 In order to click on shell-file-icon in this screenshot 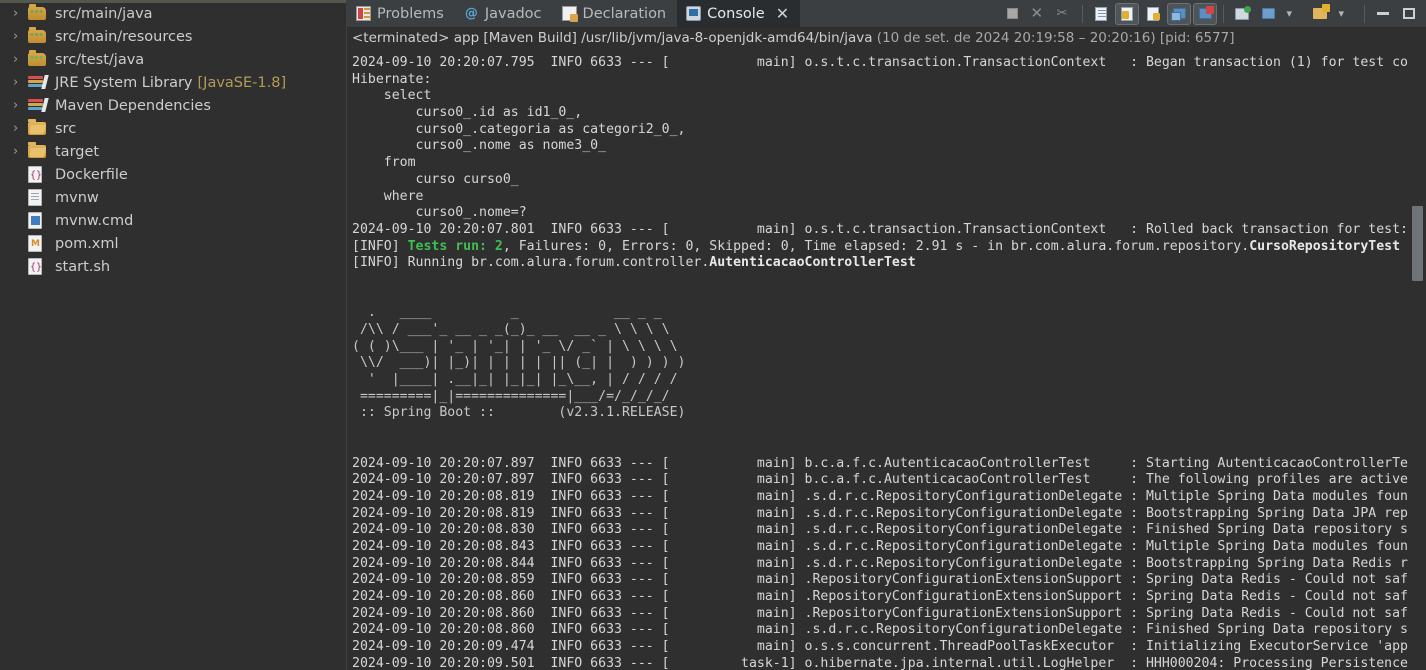, I will do `click(39, 174)`.